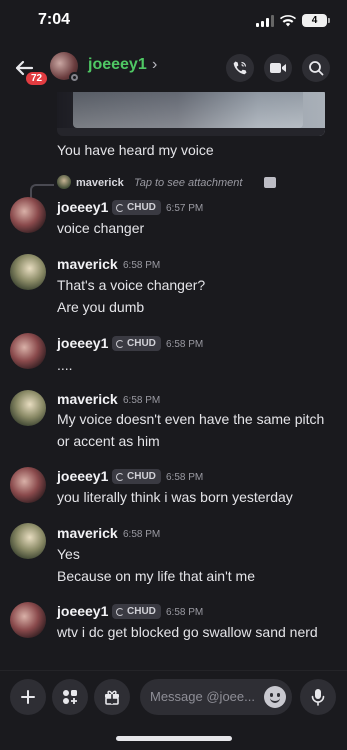 The height and width of the screenshot is (750, 347). I want to click on chat-header: 72 joeeey1 ›, so click(173, 68).